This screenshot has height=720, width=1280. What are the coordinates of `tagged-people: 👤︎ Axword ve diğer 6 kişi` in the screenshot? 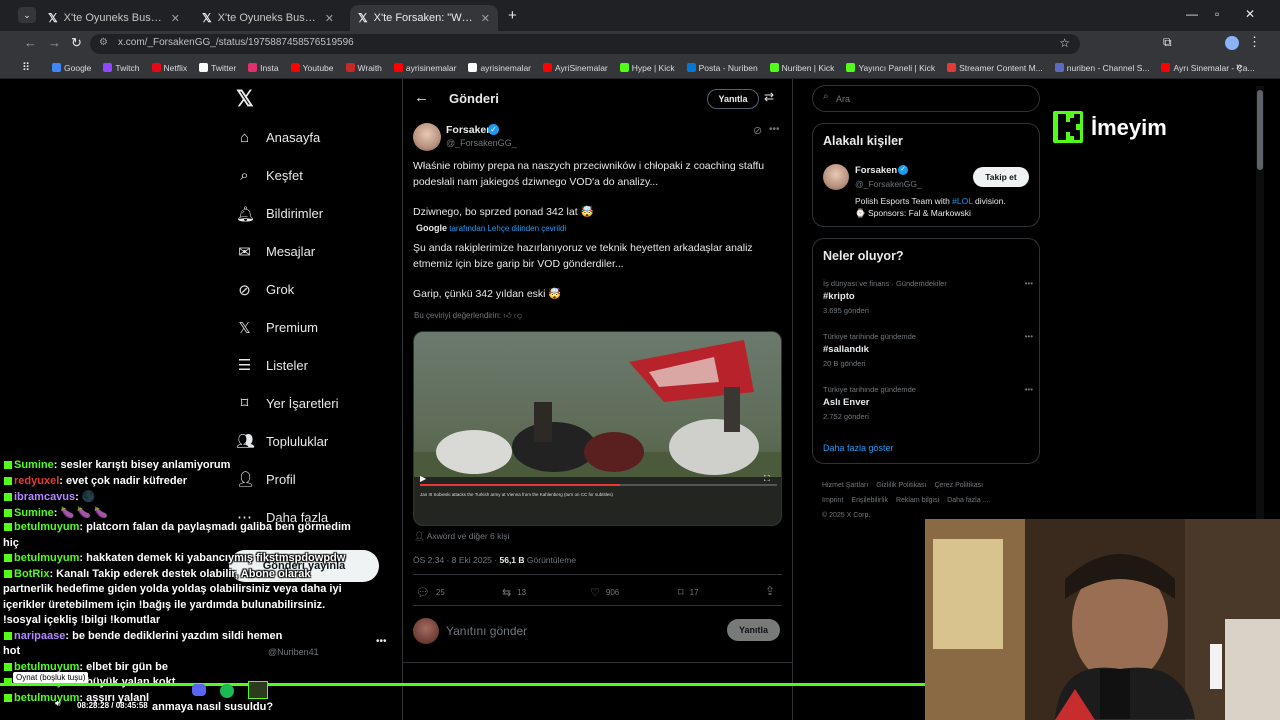 It's located at (461, 536).